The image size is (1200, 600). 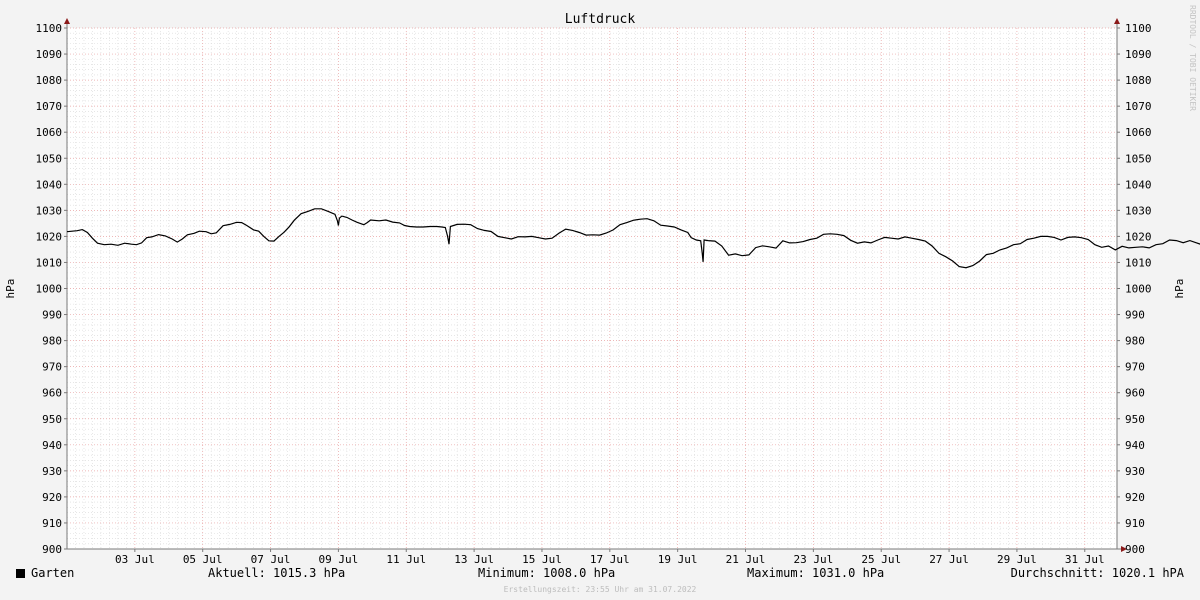 I want to click on y-tick-label-left: 940, so click(x=52, y=445).